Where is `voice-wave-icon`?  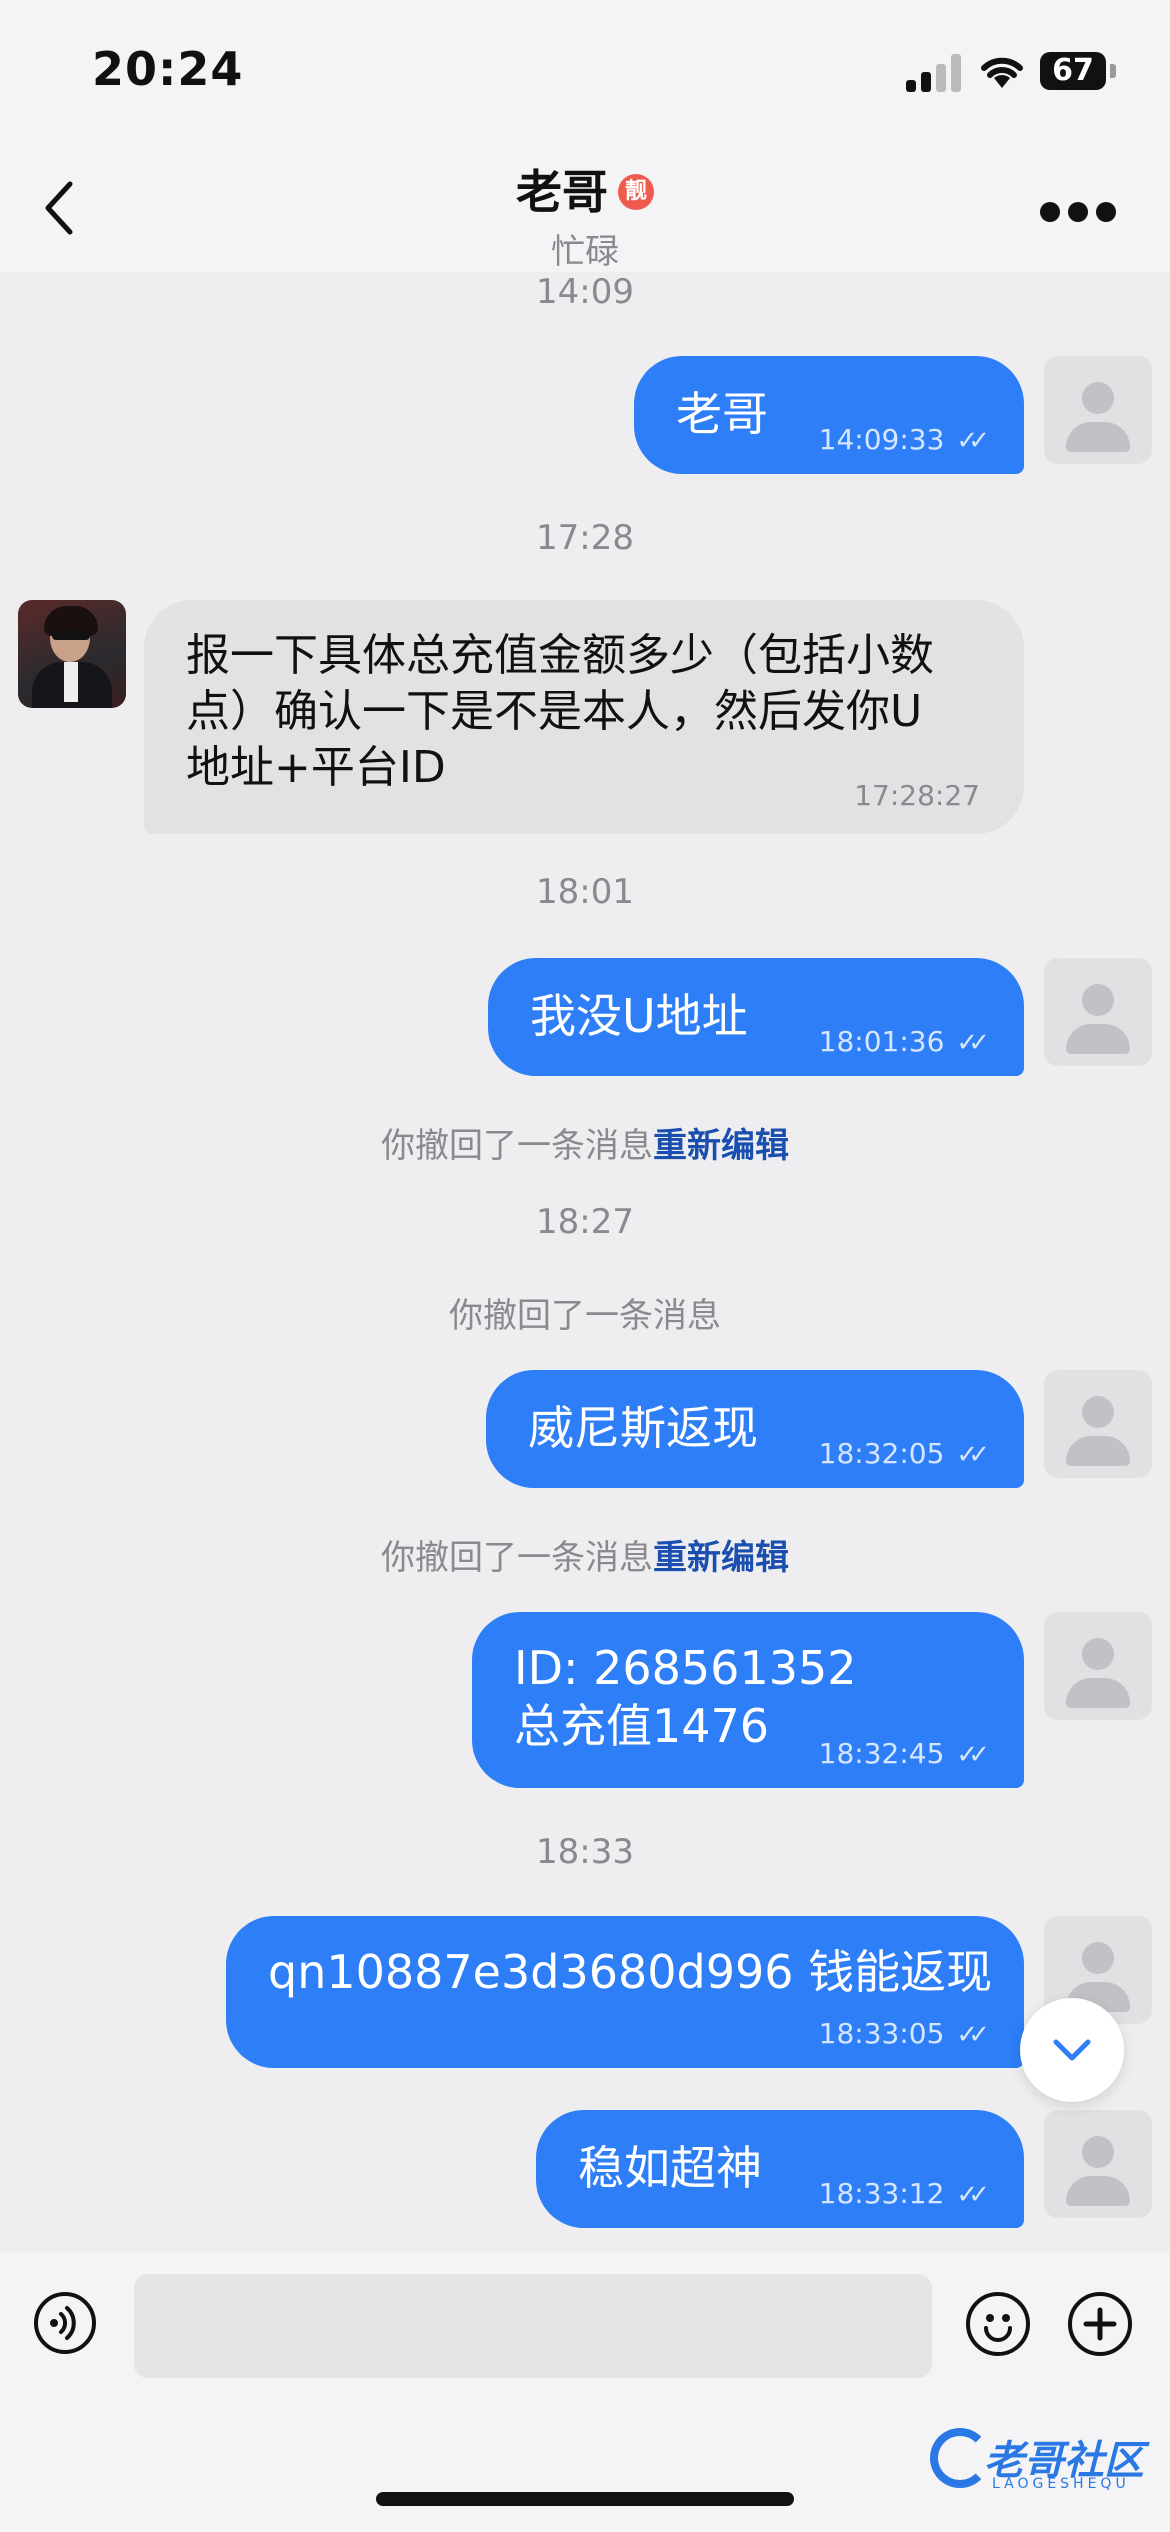
voice-wave-icon is located at coordinates (63, 2323).